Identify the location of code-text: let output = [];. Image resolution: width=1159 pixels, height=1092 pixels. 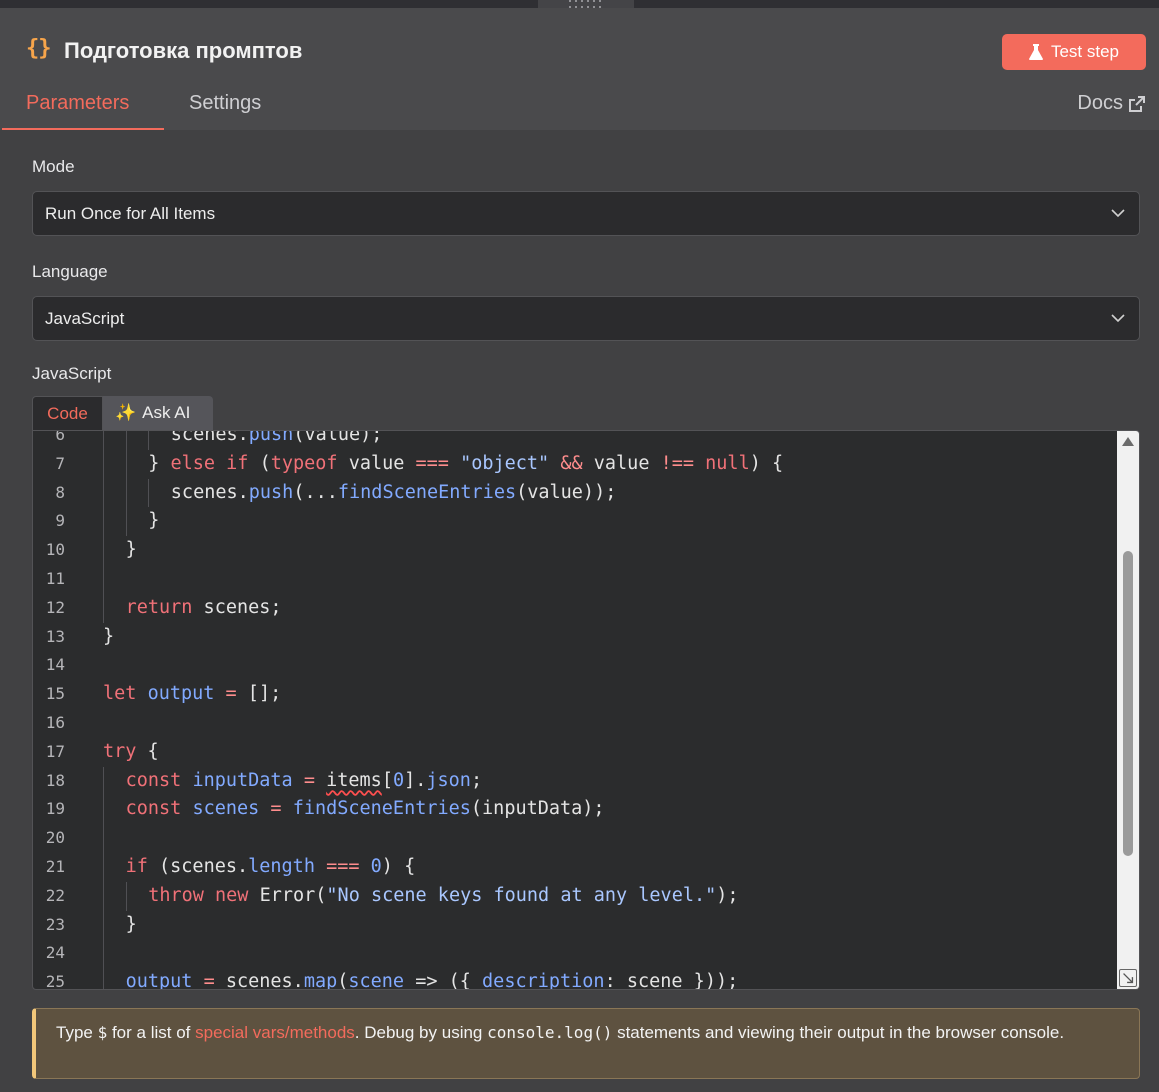
(192, 694).